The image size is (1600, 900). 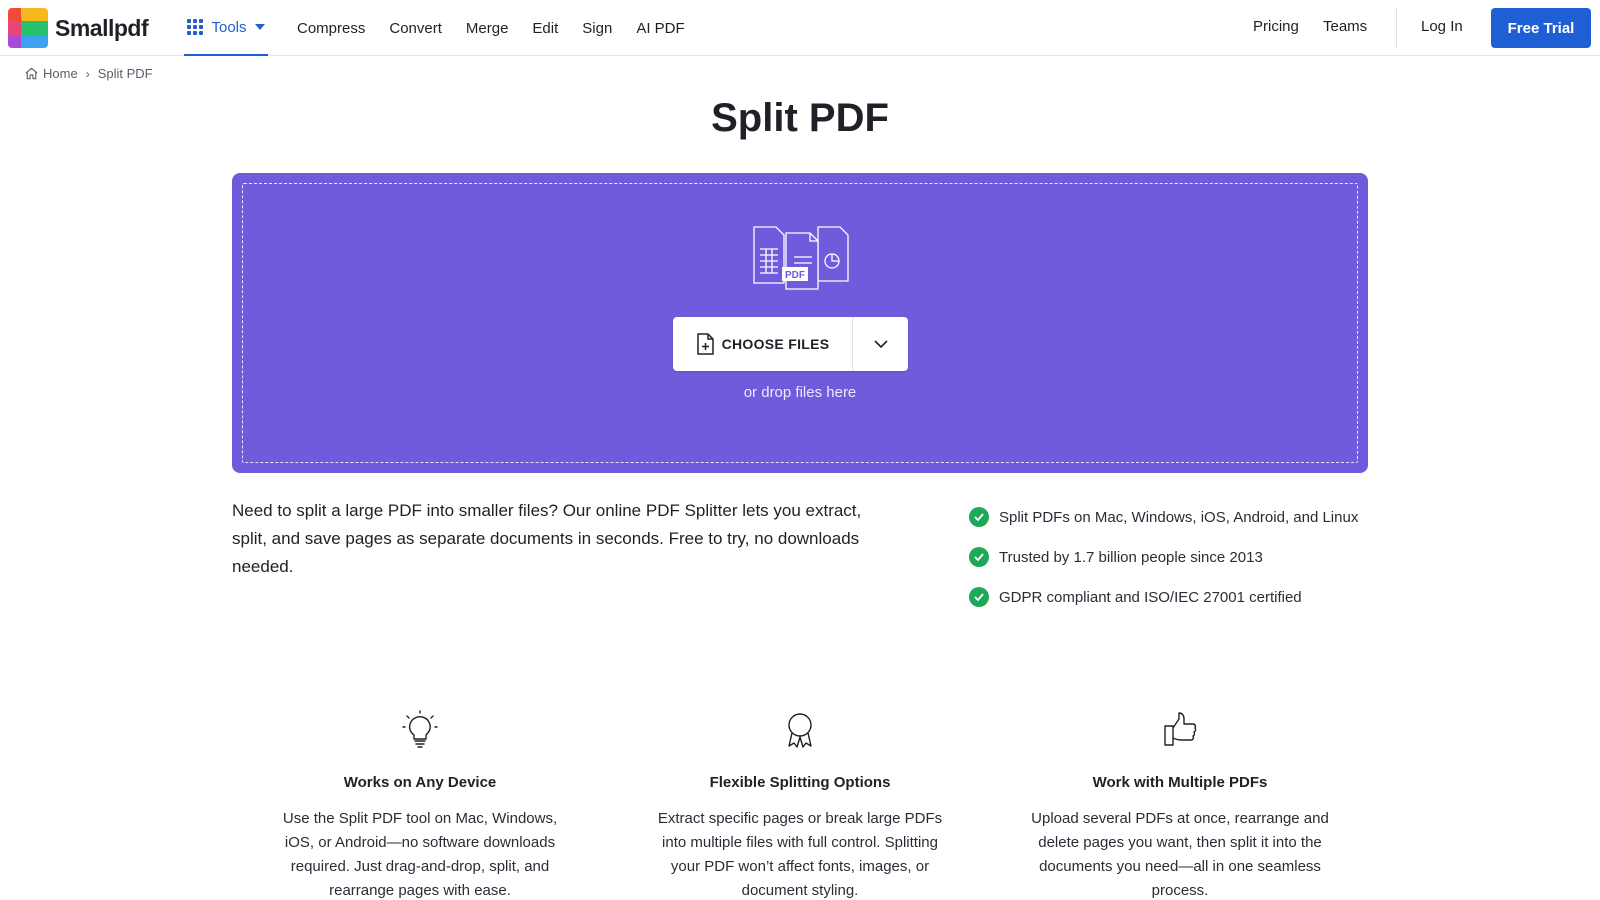 I want to click on breadcrumb-current: Split PDF, so click(x=125, y=73).